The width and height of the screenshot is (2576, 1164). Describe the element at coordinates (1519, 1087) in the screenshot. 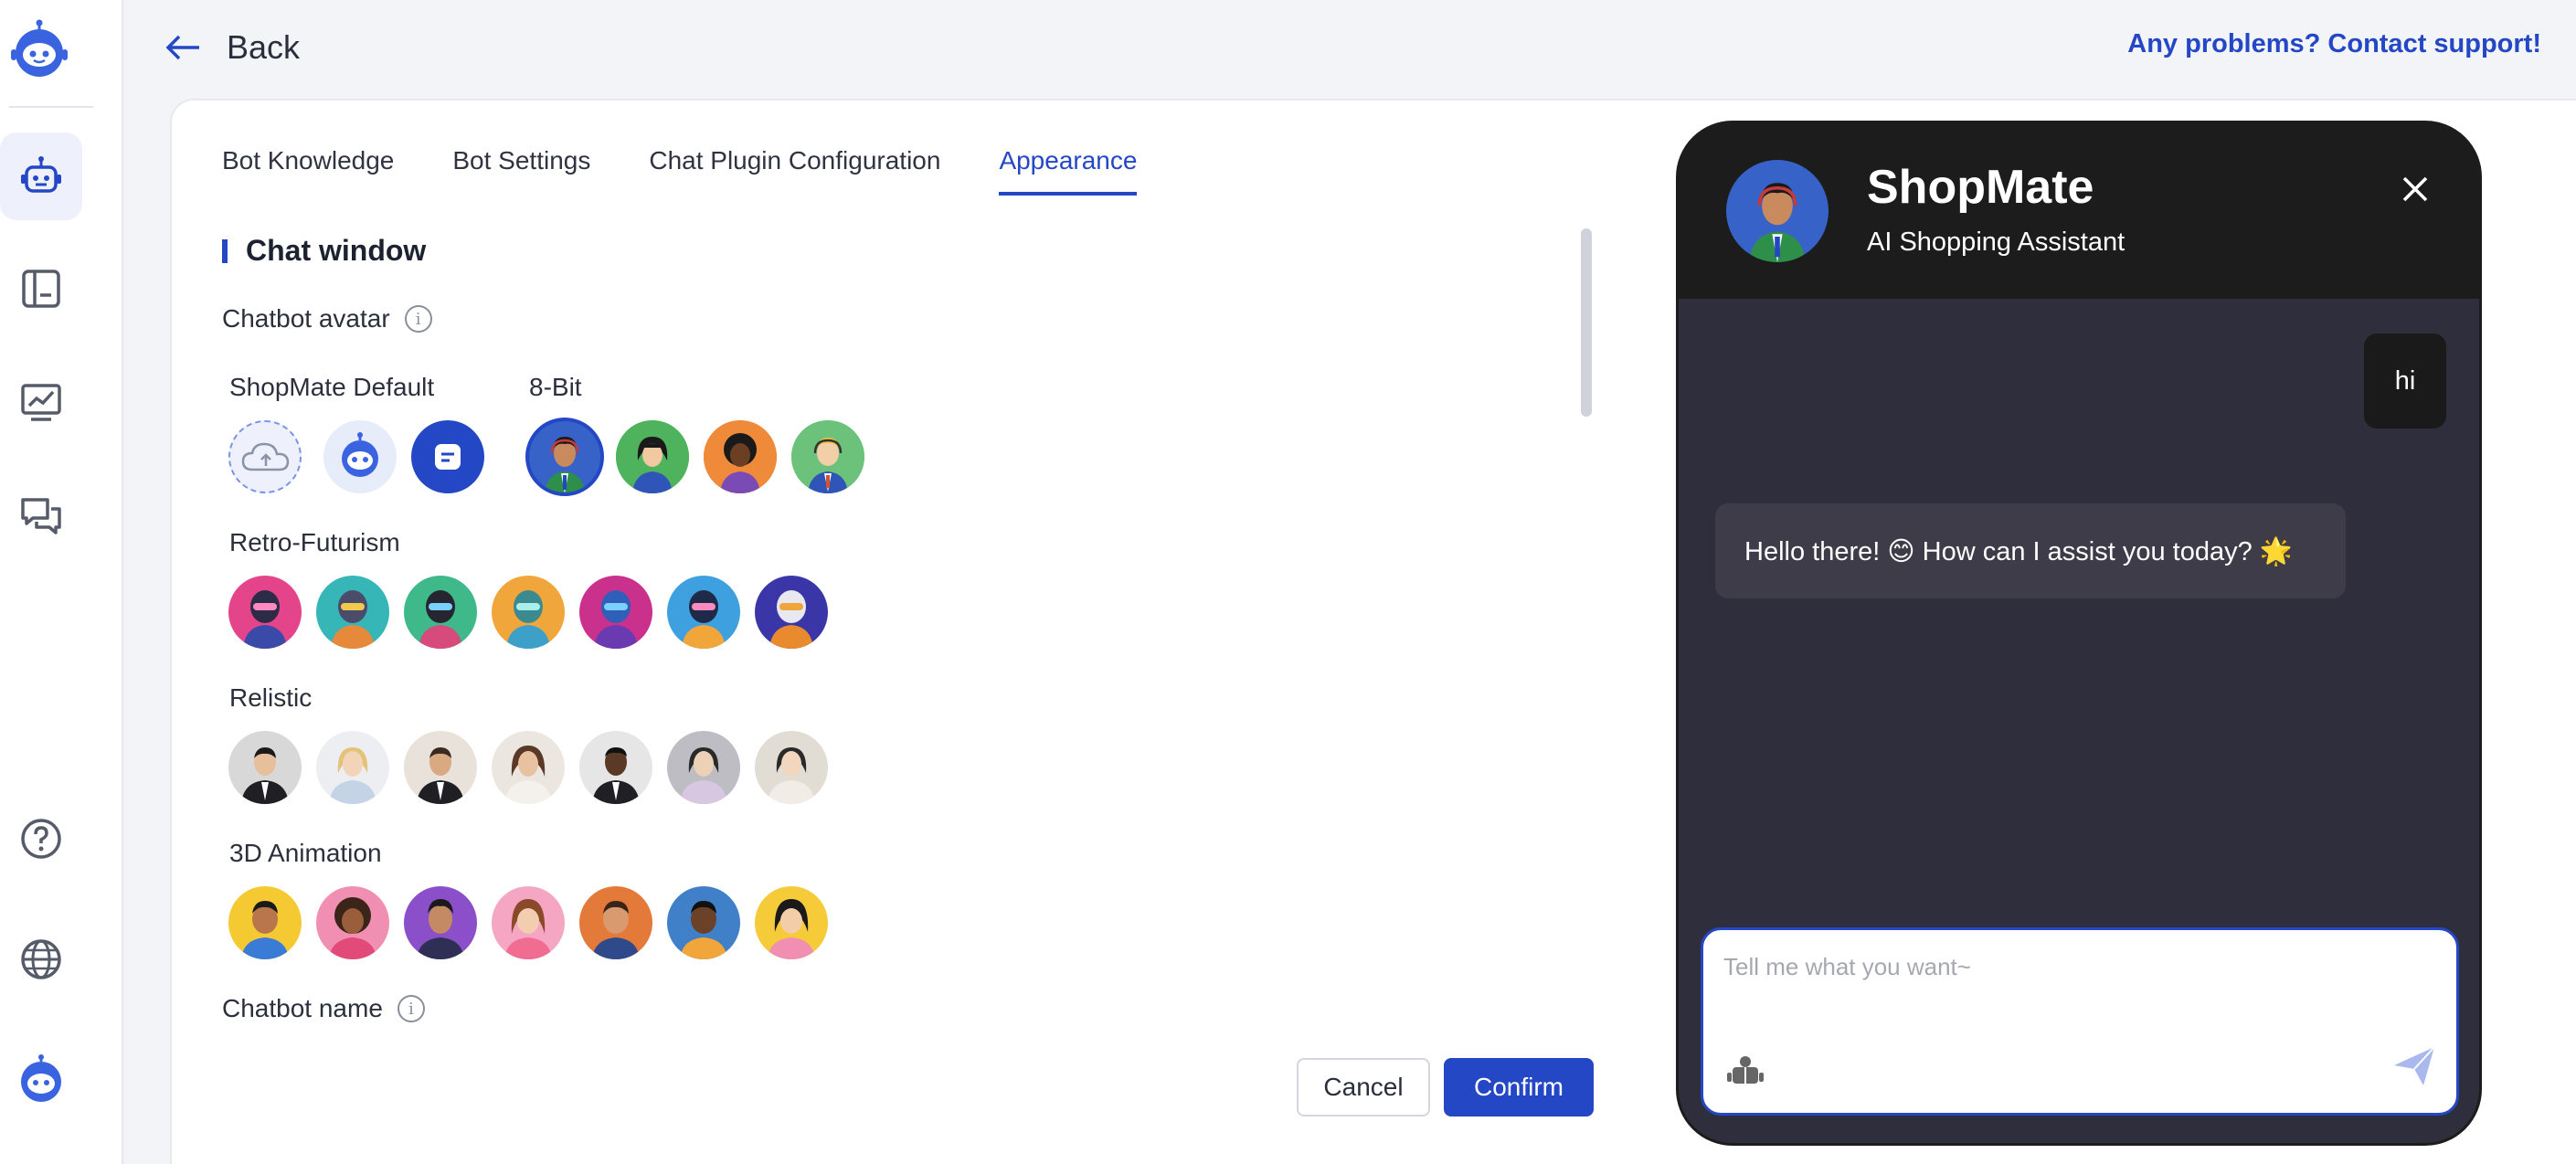

I see `confirm-button: Confirm` at that location.